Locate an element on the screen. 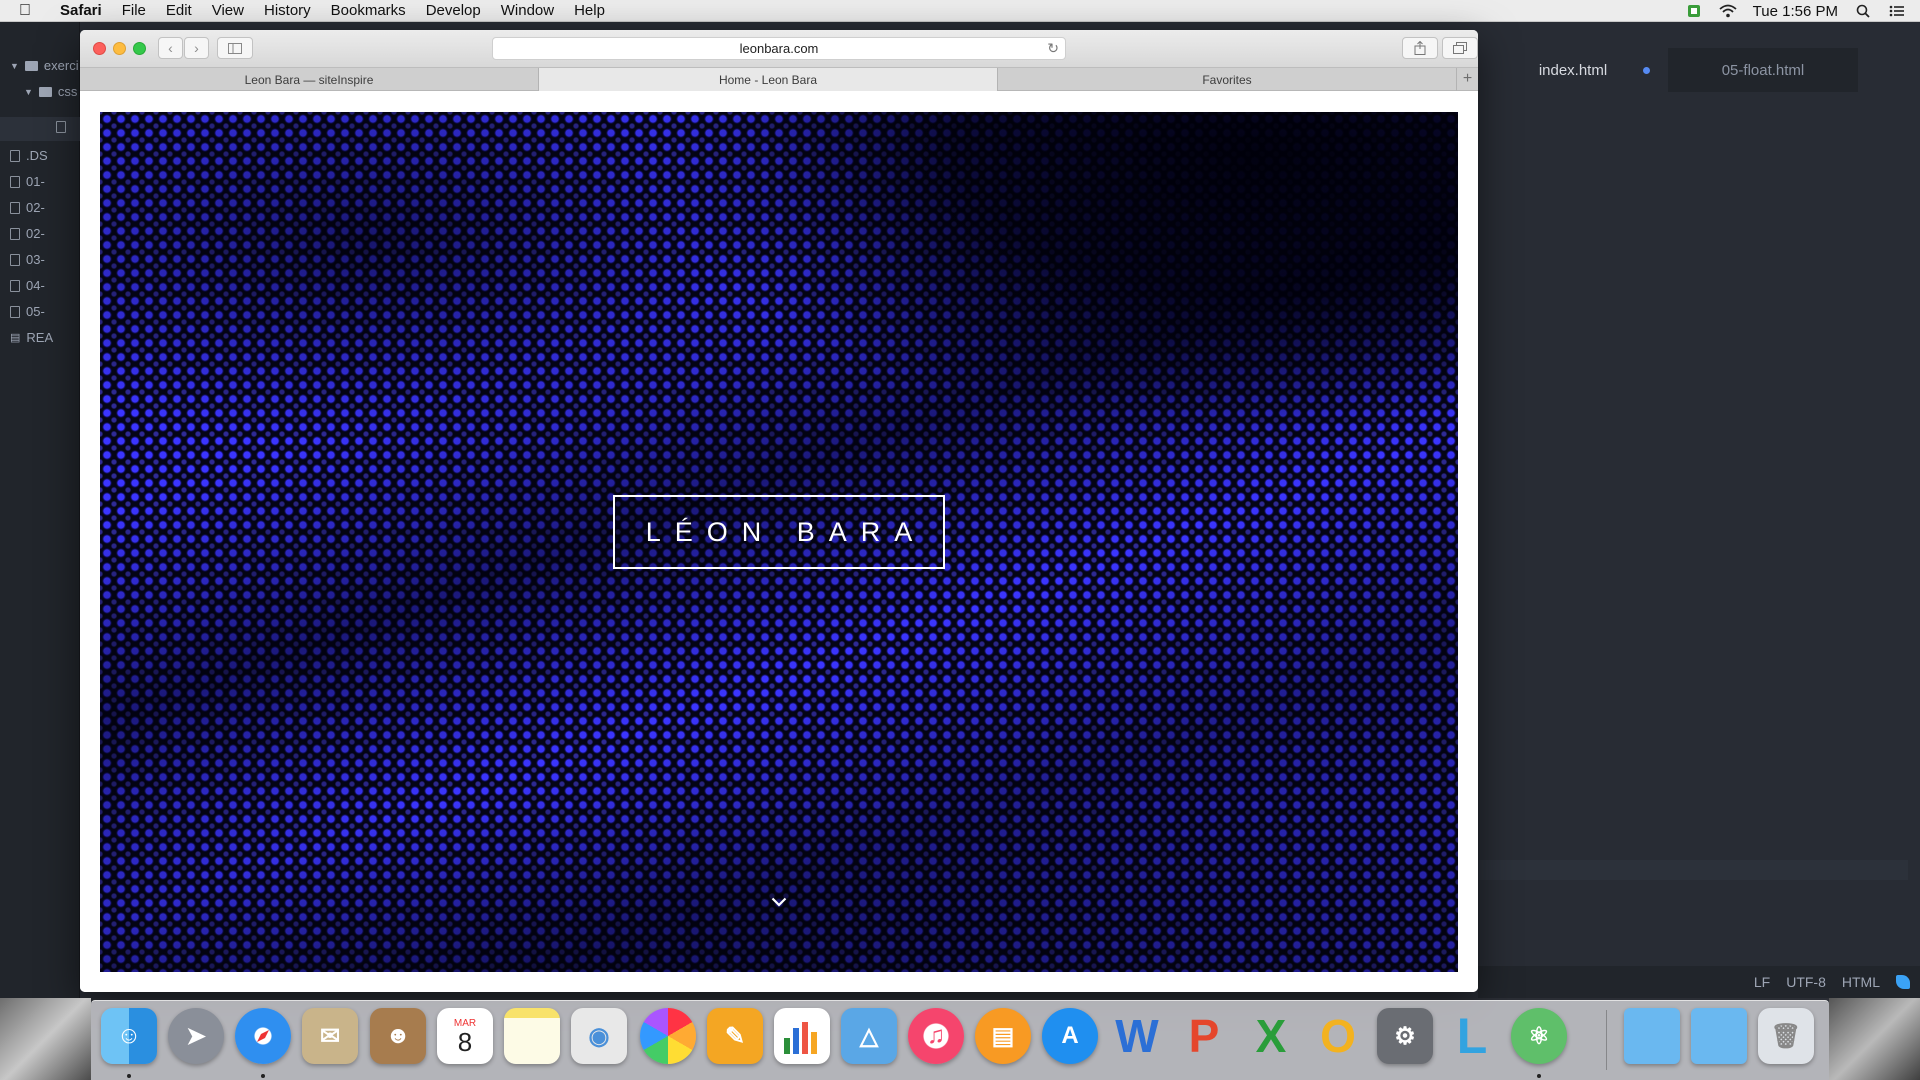 This screenshot has width=1920, height=1080. chevron-down-icon is located at coordinates (779, 902).